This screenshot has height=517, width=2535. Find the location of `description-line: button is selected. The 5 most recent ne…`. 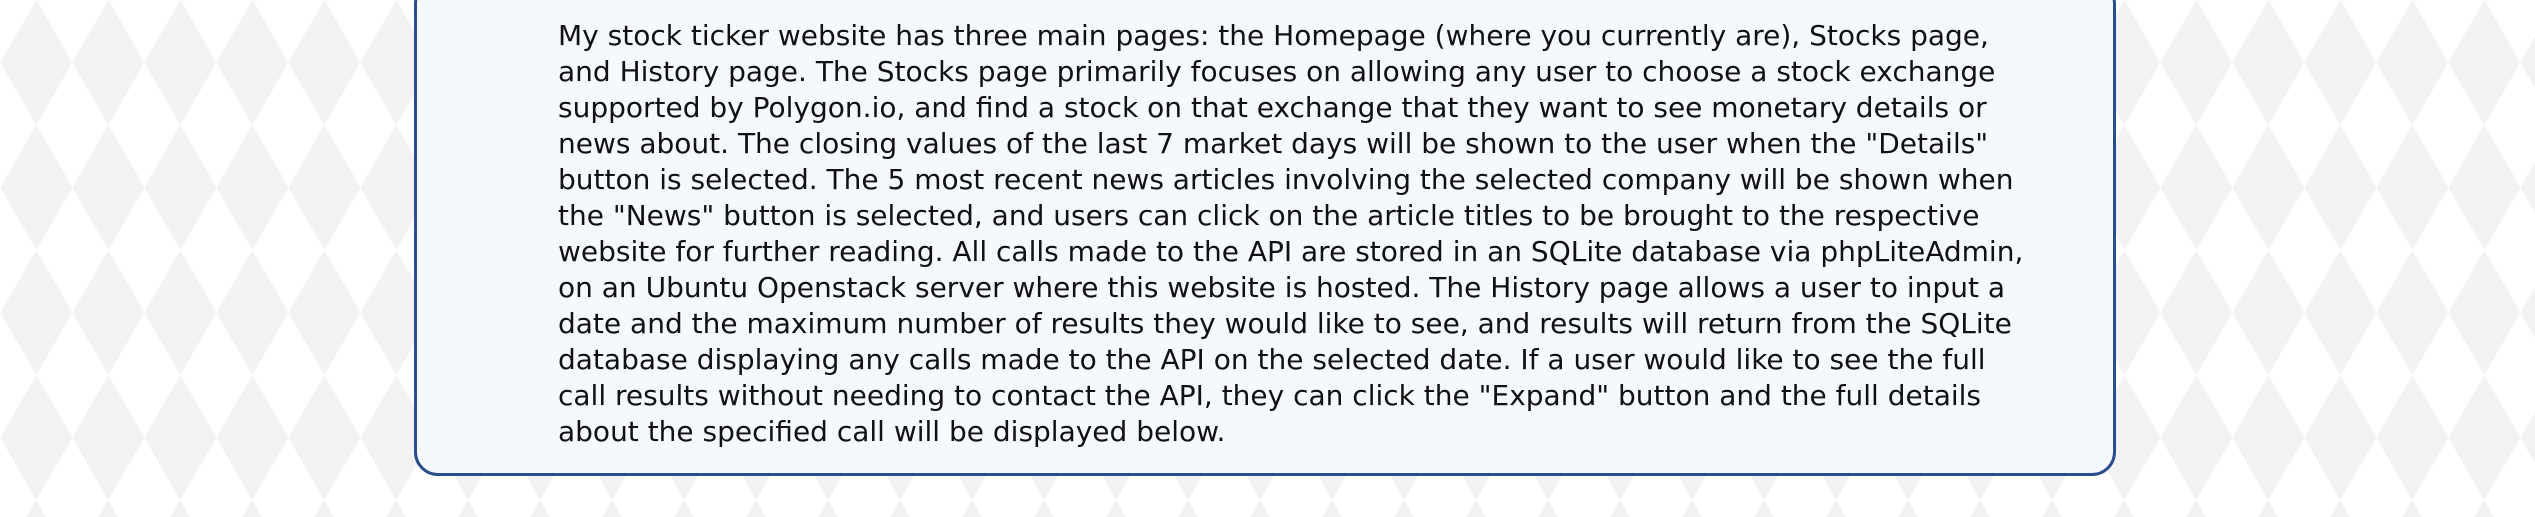

description-line: button is selected. The 5 most recent ne… is located at coordinates (1286, 179).